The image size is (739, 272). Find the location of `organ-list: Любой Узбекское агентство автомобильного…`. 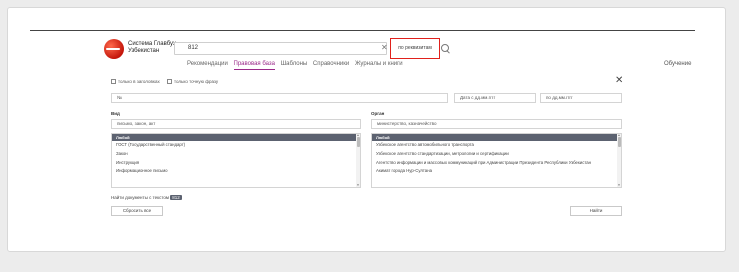

organ-list: Любой Узбекское агентство автомобильного… is located at coordinates (496, 160).